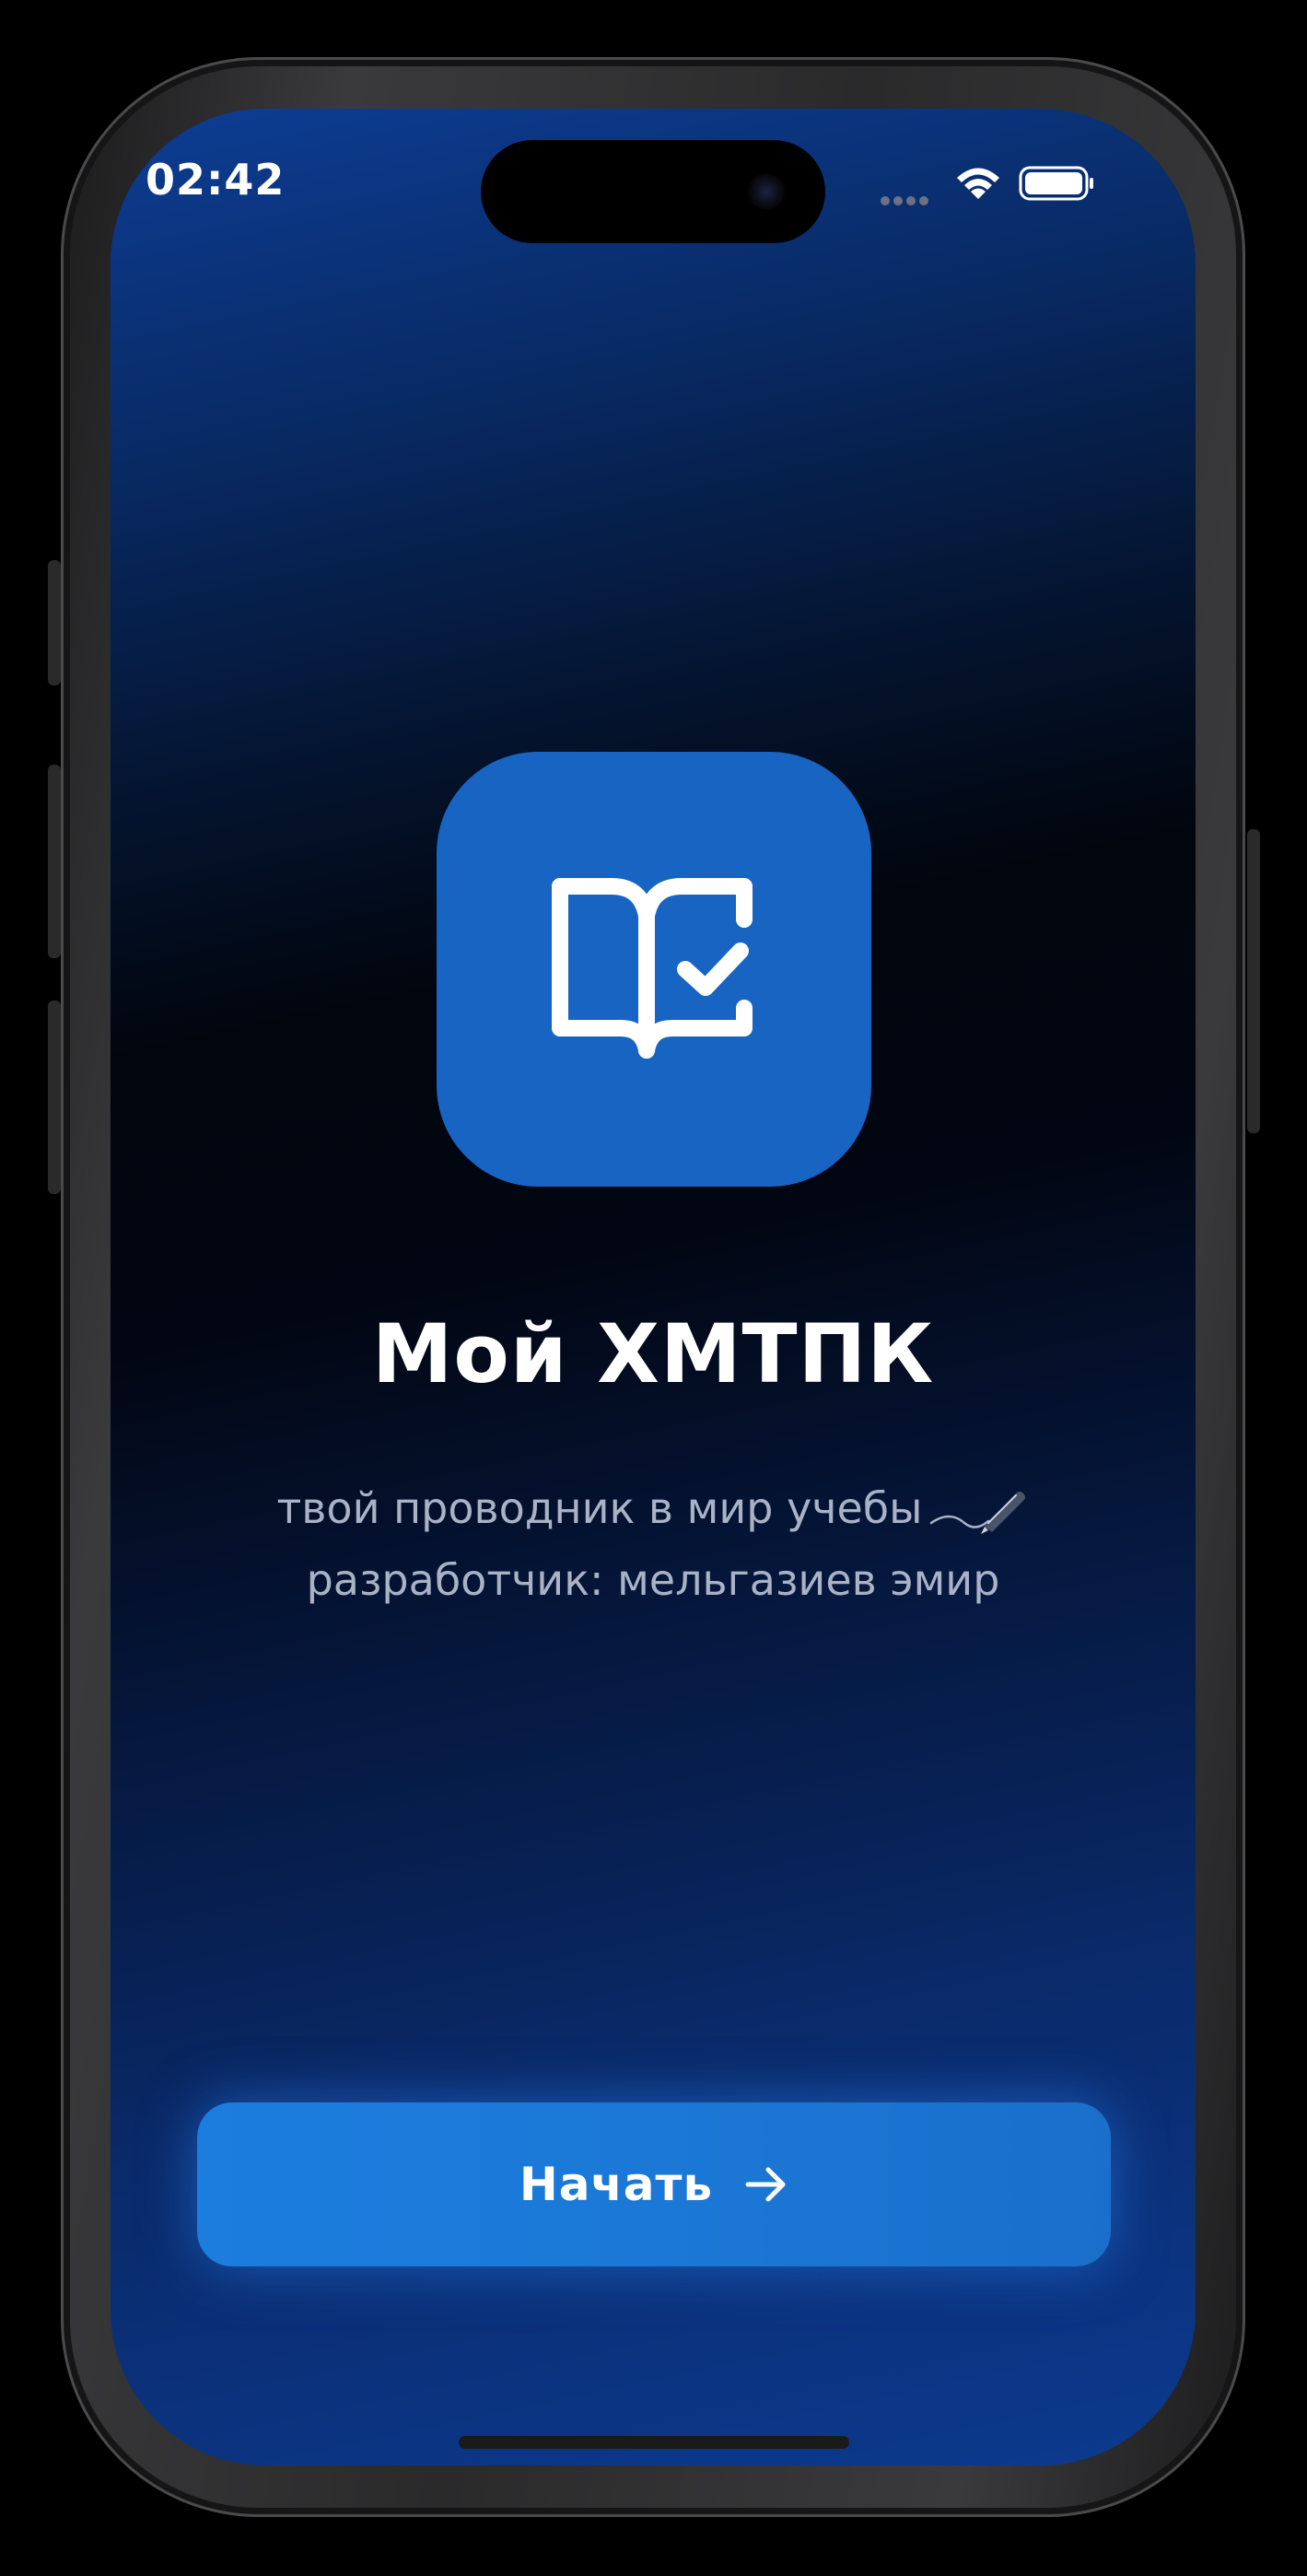  I want to click on app-logo, so click(654, 969).